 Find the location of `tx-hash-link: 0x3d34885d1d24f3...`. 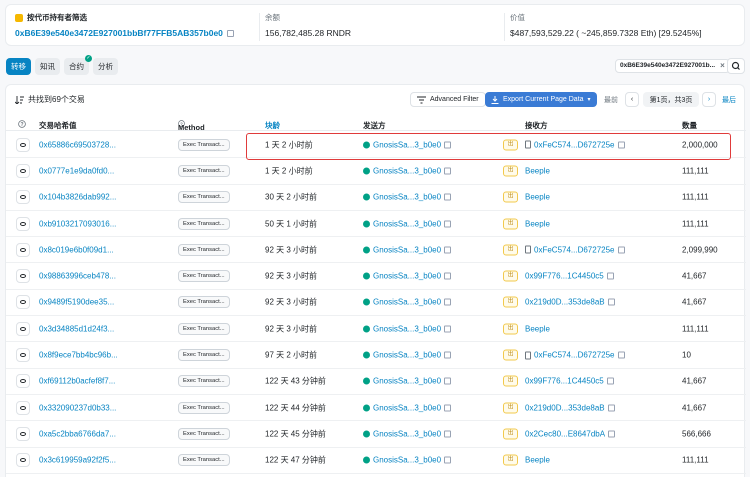

tx-hash-link: 0x3d34885d1d24f3... is located at coordinates (76, 328).